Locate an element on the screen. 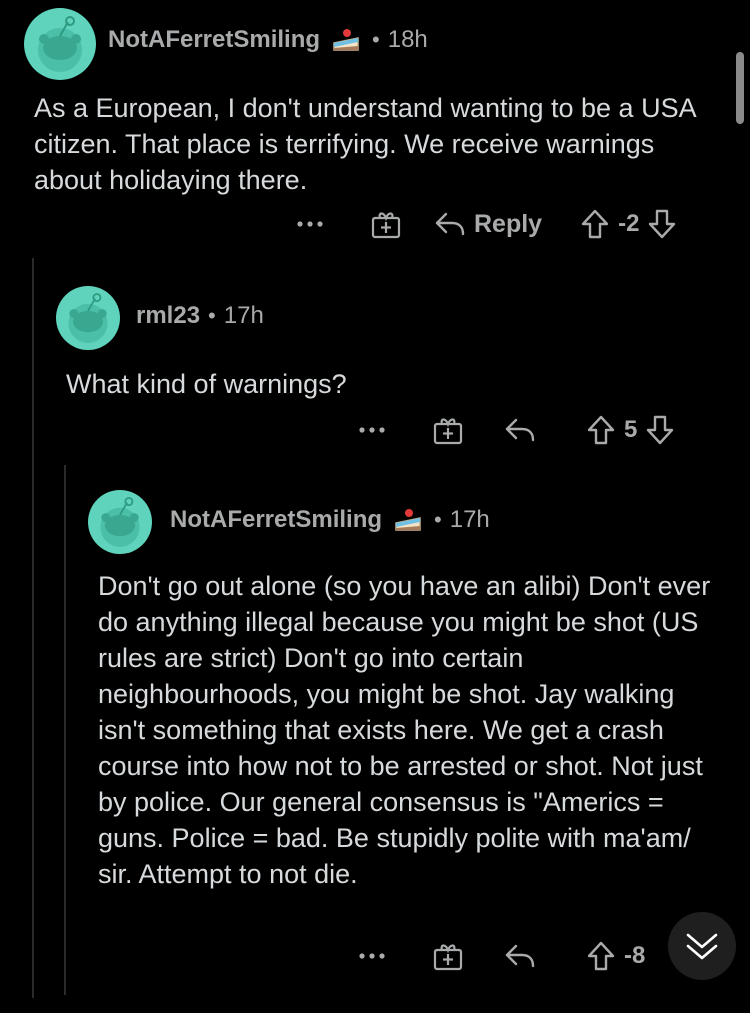 The width and height of the screenshot is (750, 1013). reply-button: Reply is located at coordinates (488, 224).